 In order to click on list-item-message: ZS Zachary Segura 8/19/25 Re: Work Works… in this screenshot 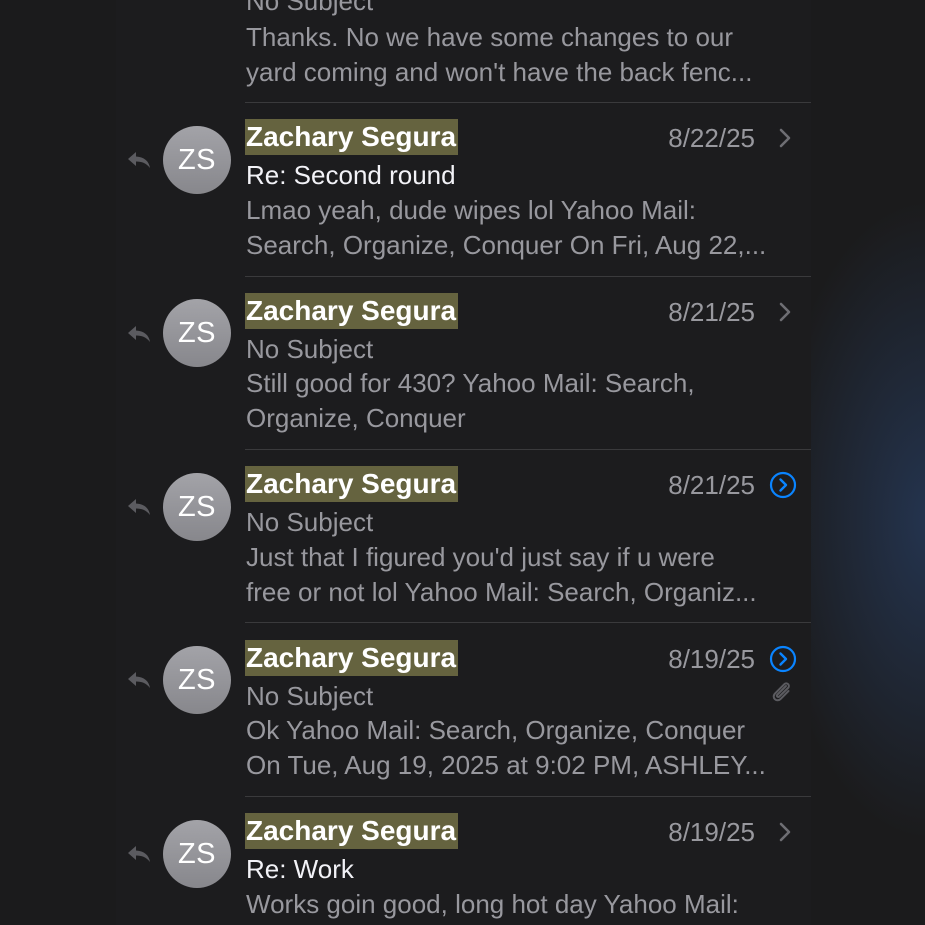, I will do `click(463, 861)`.